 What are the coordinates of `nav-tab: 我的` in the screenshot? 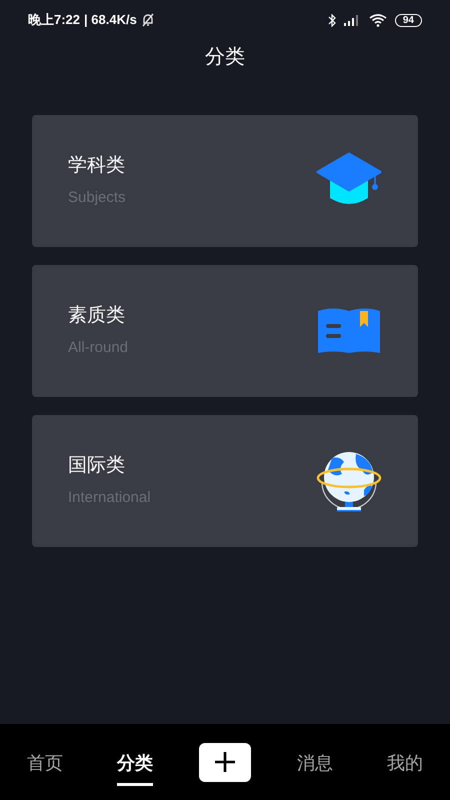 It's located at (405, 762).